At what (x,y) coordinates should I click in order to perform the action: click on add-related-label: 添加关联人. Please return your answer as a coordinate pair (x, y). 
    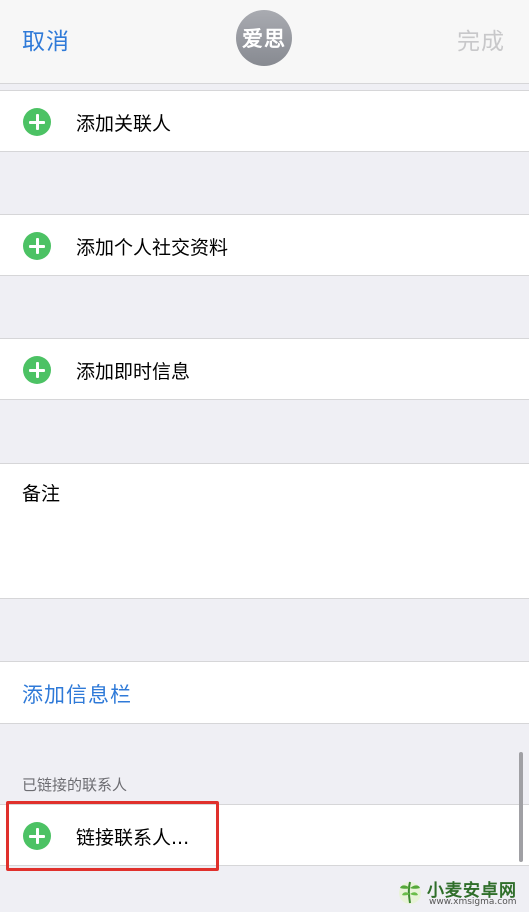
    Looking at the image, I should click on (124, 124).